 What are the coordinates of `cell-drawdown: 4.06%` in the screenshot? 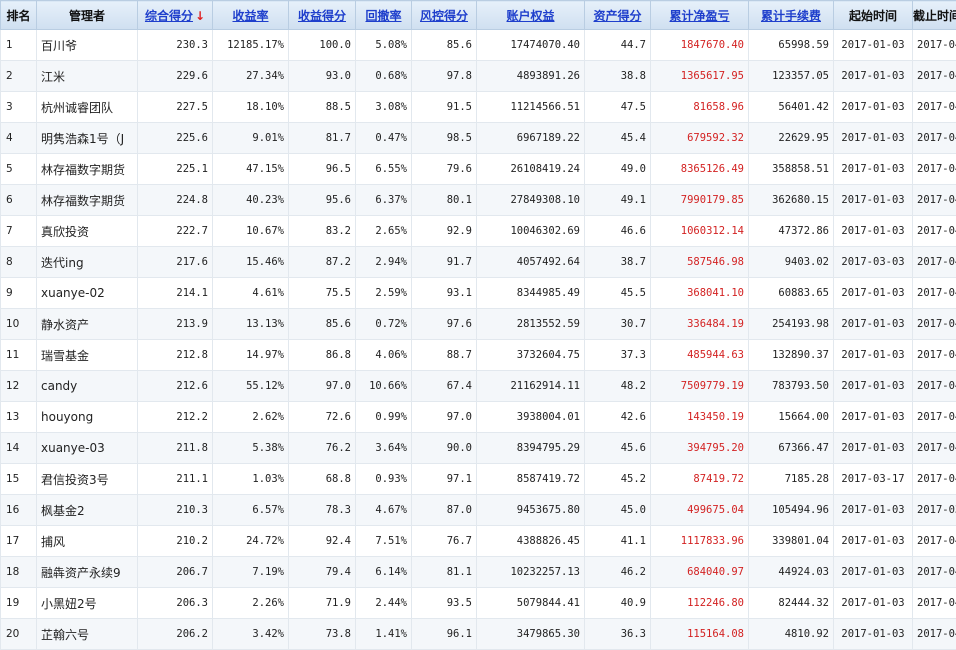 It's located at (384, 355).